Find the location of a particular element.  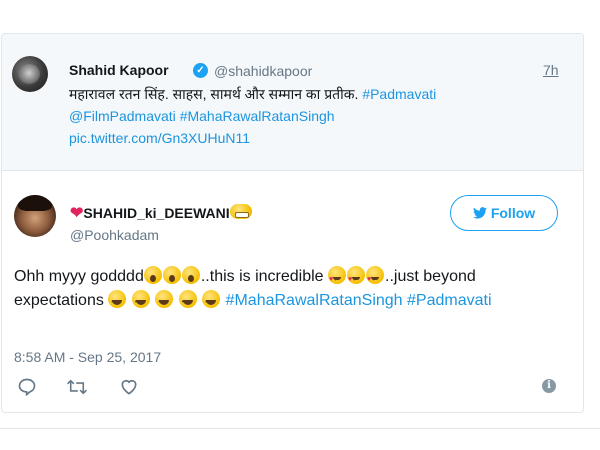

mention-link: @FilmPadmavati is located at coordinates (122, 116).